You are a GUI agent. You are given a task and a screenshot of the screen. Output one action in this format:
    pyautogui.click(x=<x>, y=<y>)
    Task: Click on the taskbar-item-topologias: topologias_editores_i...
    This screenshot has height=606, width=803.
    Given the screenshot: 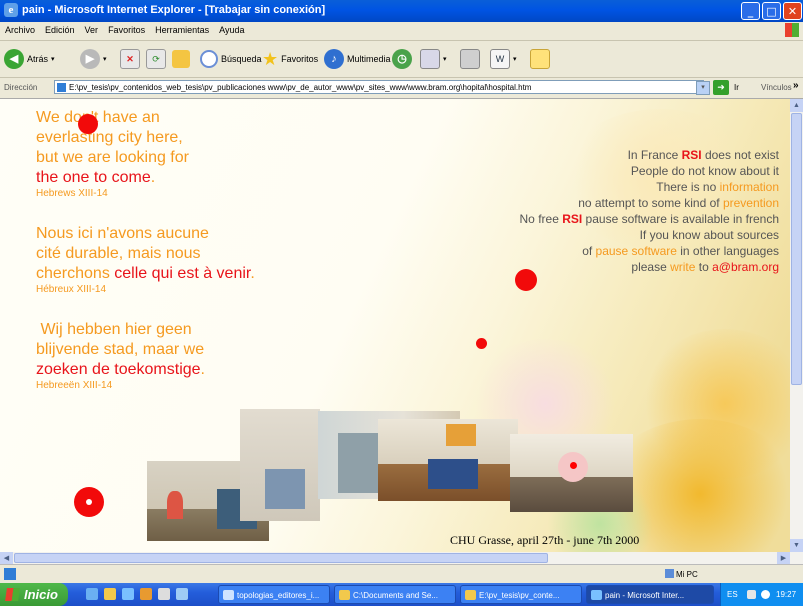 What is the action you would take?
    pyautogui.click(x=274, y=594)
    